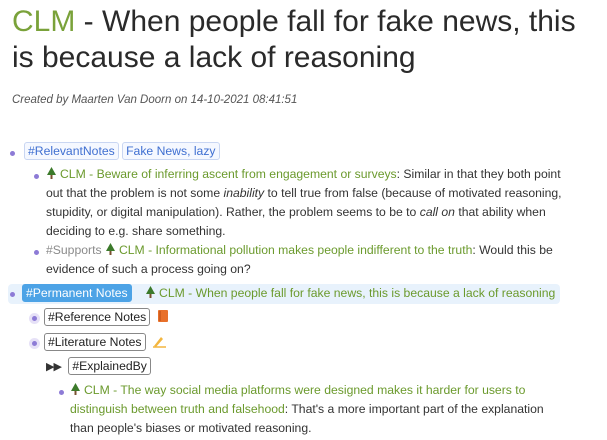  I want to click on permanent-notes-tag: #Permanent Notes, so click(77, 293).